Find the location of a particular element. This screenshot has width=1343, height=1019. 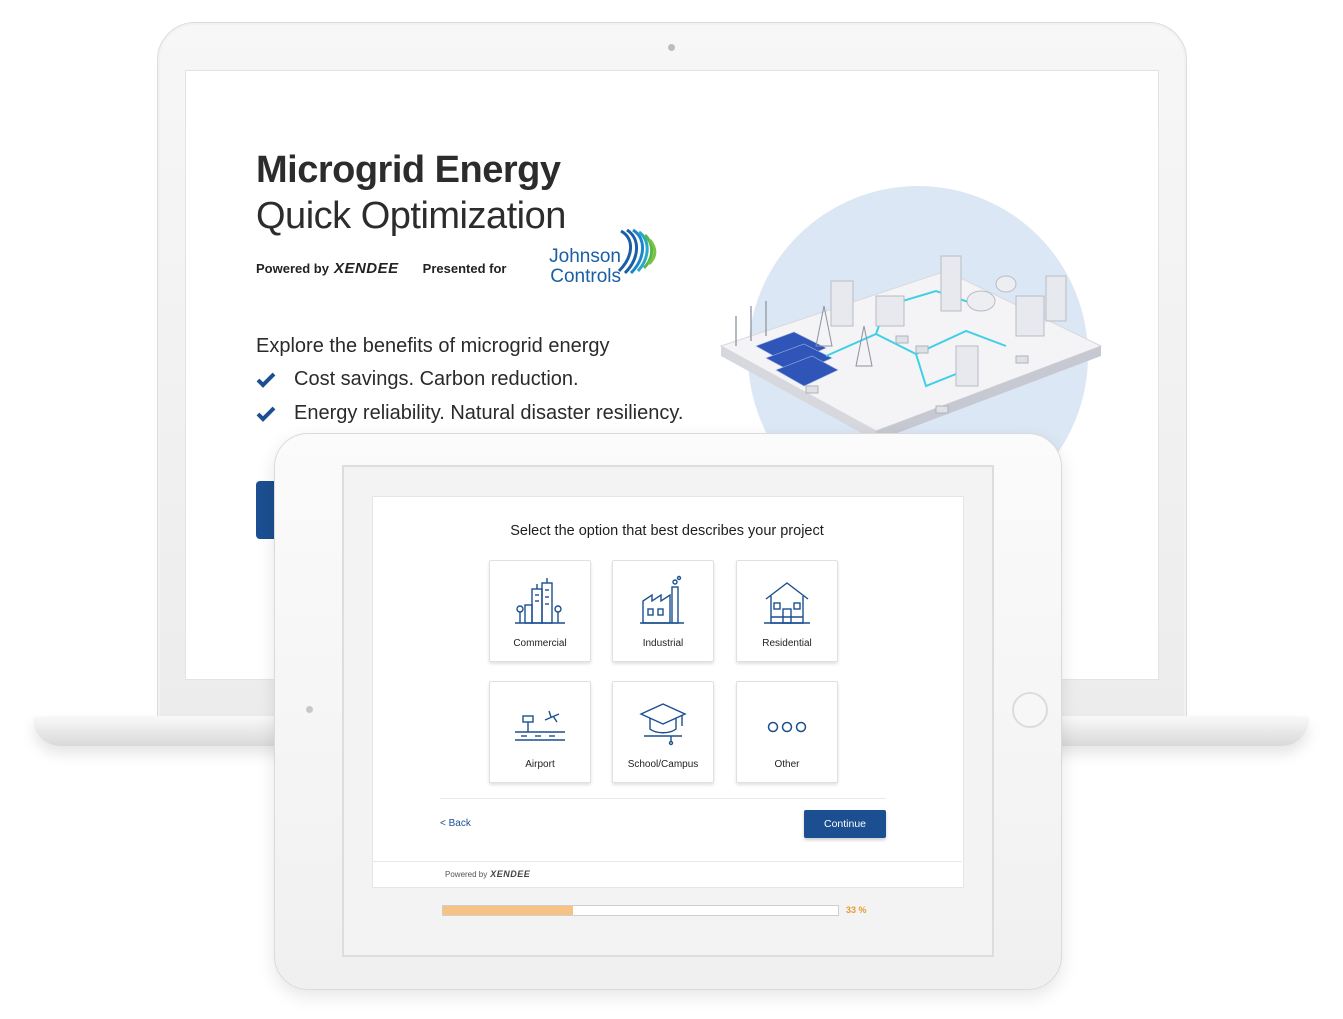

more-dots-icon is located at coordinates (787, 727).